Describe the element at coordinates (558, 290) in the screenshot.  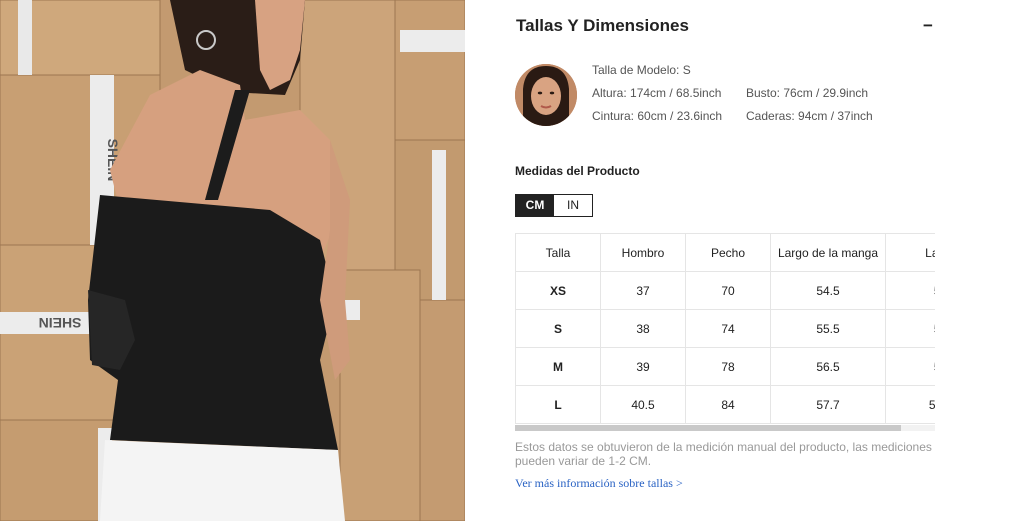
I see `table-cell: XS` at that location.